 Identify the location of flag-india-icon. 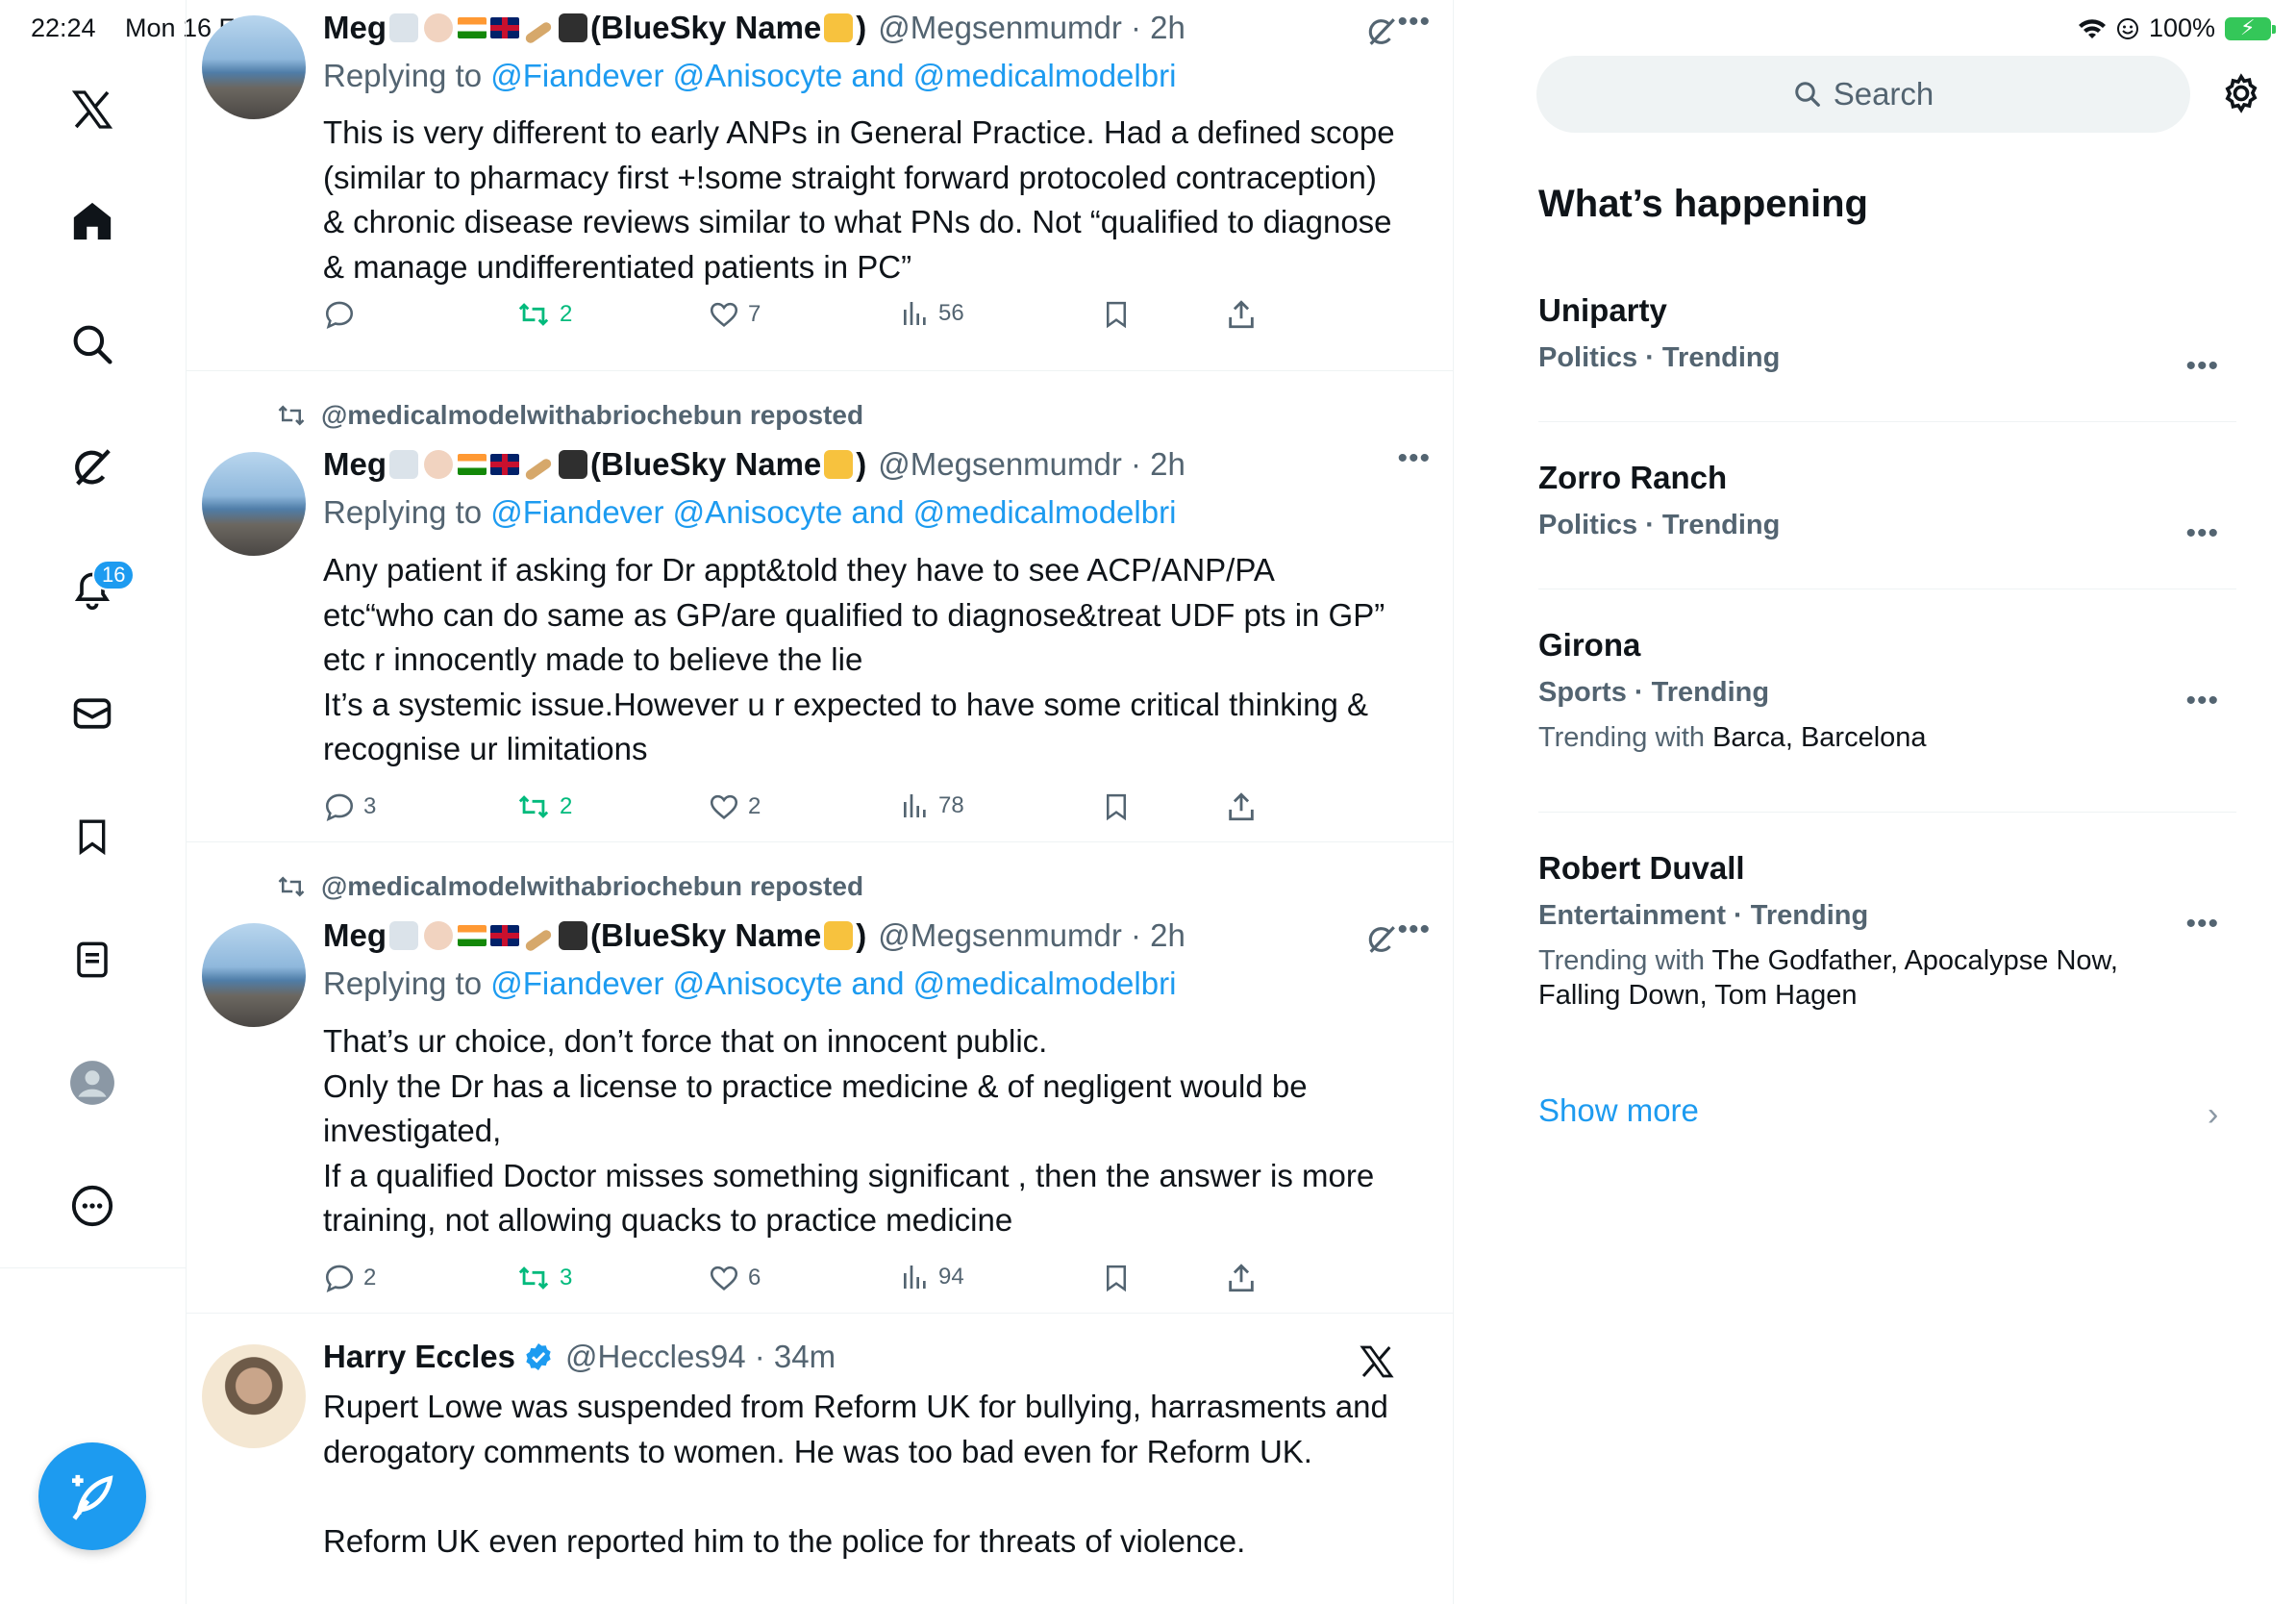
(472, 464).